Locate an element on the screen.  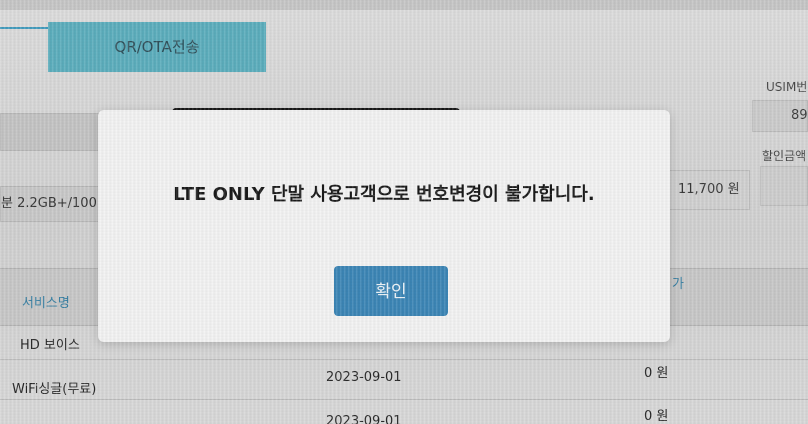
confirm-button: 확인 is located at coordinates (391, 291).